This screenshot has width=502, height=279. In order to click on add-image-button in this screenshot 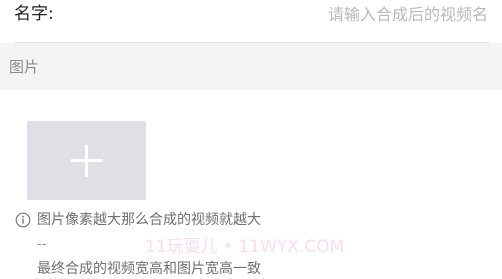, I will do `click(86, 160)`.